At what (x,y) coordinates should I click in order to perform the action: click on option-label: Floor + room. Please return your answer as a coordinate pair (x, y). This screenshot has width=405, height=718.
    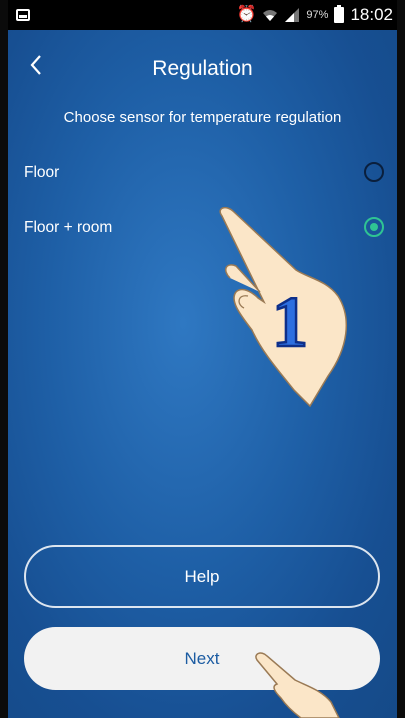
    Looking at the image, I should click on (68, 227).